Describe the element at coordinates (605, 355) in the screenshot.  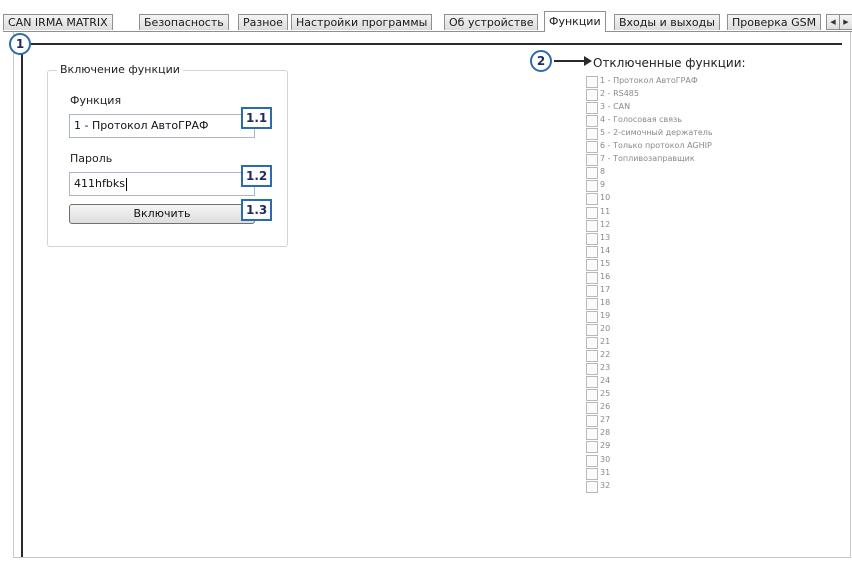
I see `disabled-function-label: 22` at that location.